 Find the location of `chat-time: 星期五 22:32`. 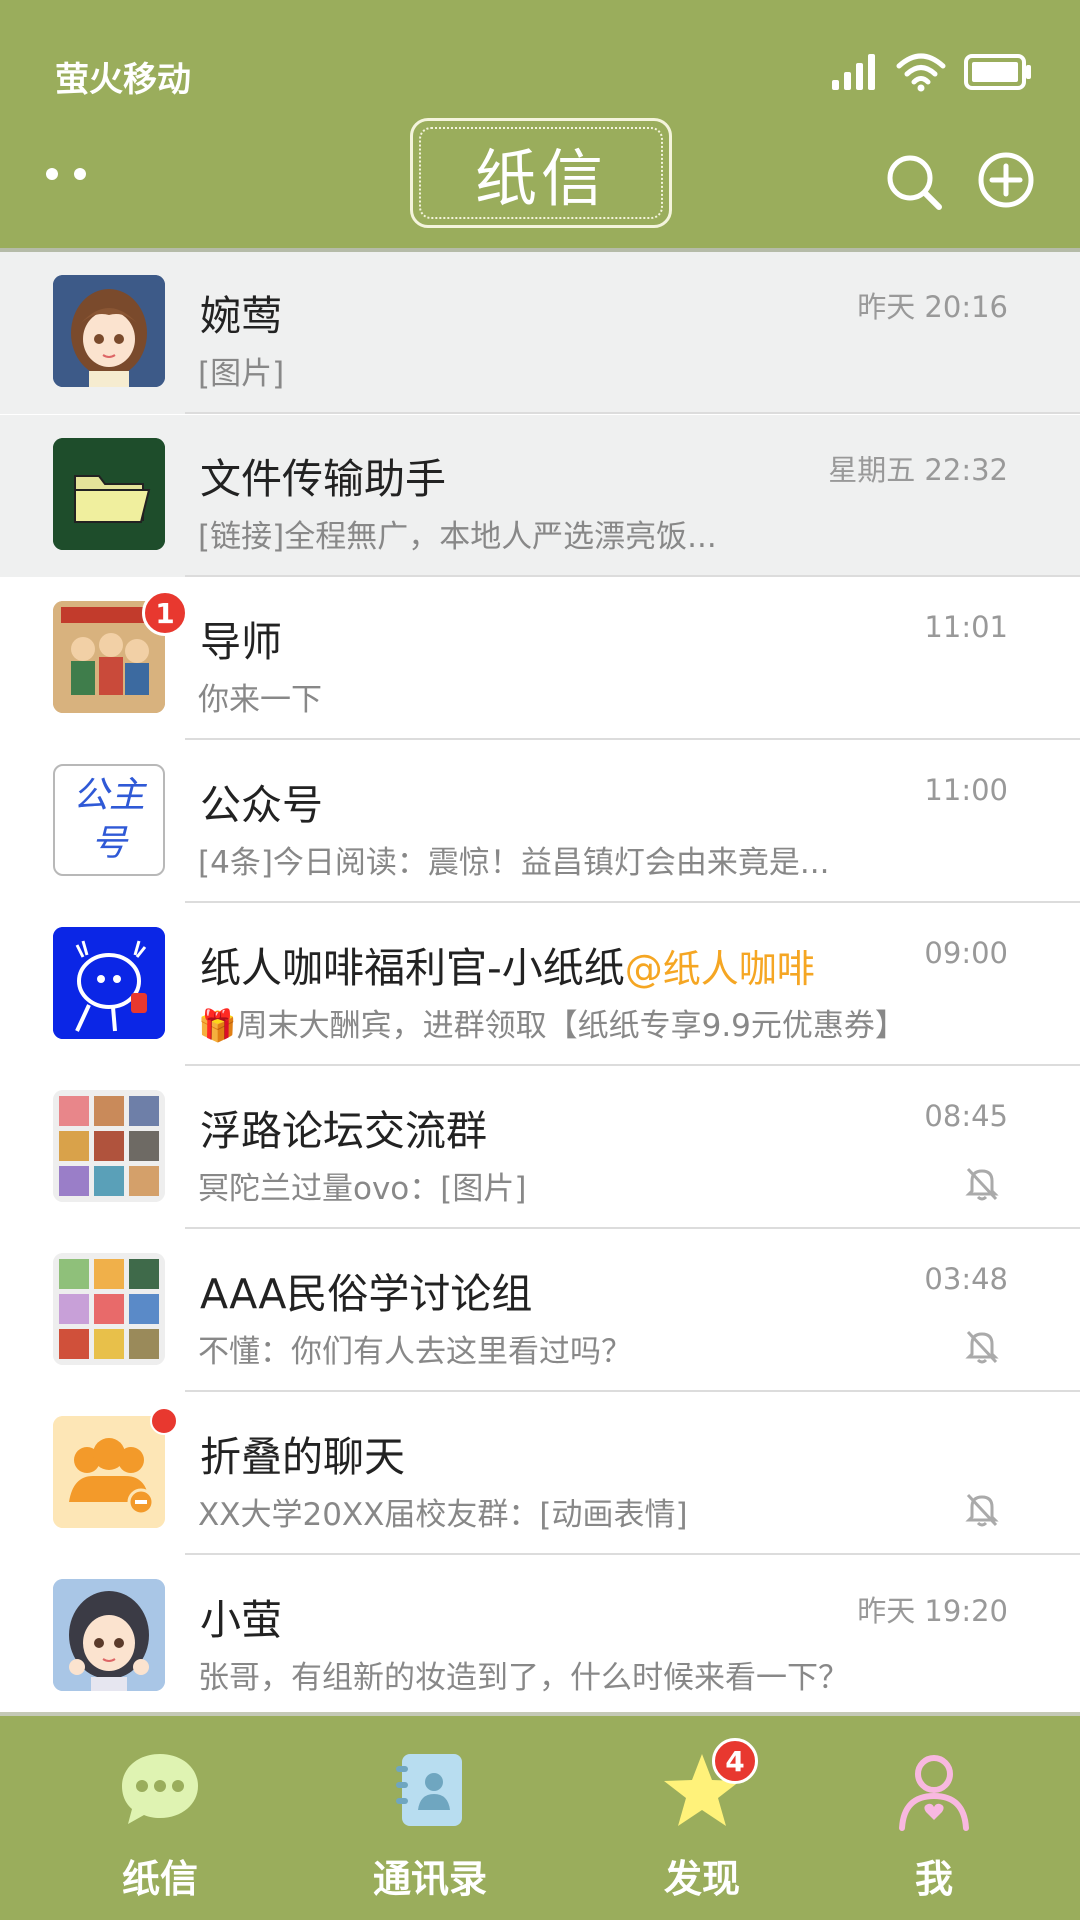

chat-time: 星期五 22:32 is located at coordinates (918, 470).